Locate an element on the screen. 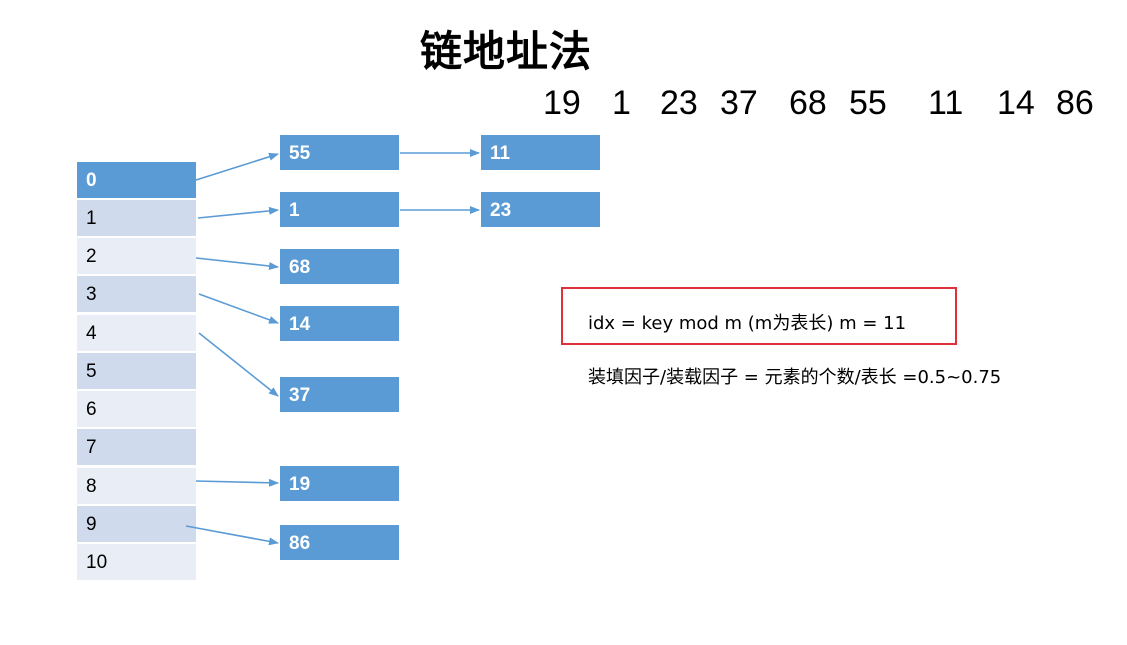  load-factor-text: 装填因子/装载因子 = 元素的个数/表长 =0.5~0.75 is located at coordinates (795, 377).